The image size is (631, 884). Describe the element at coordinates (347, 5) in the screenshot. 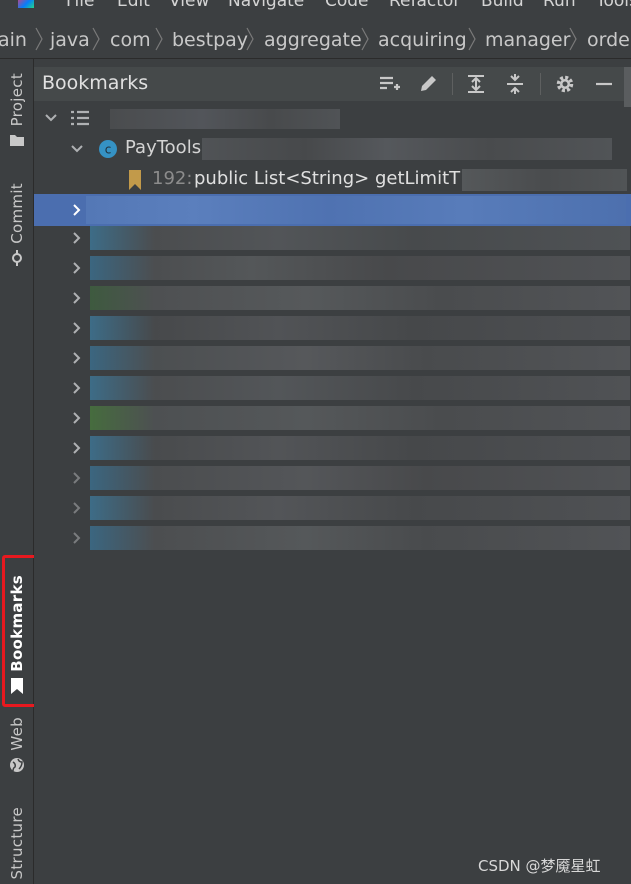

I see `menu-code: Code` at that location.